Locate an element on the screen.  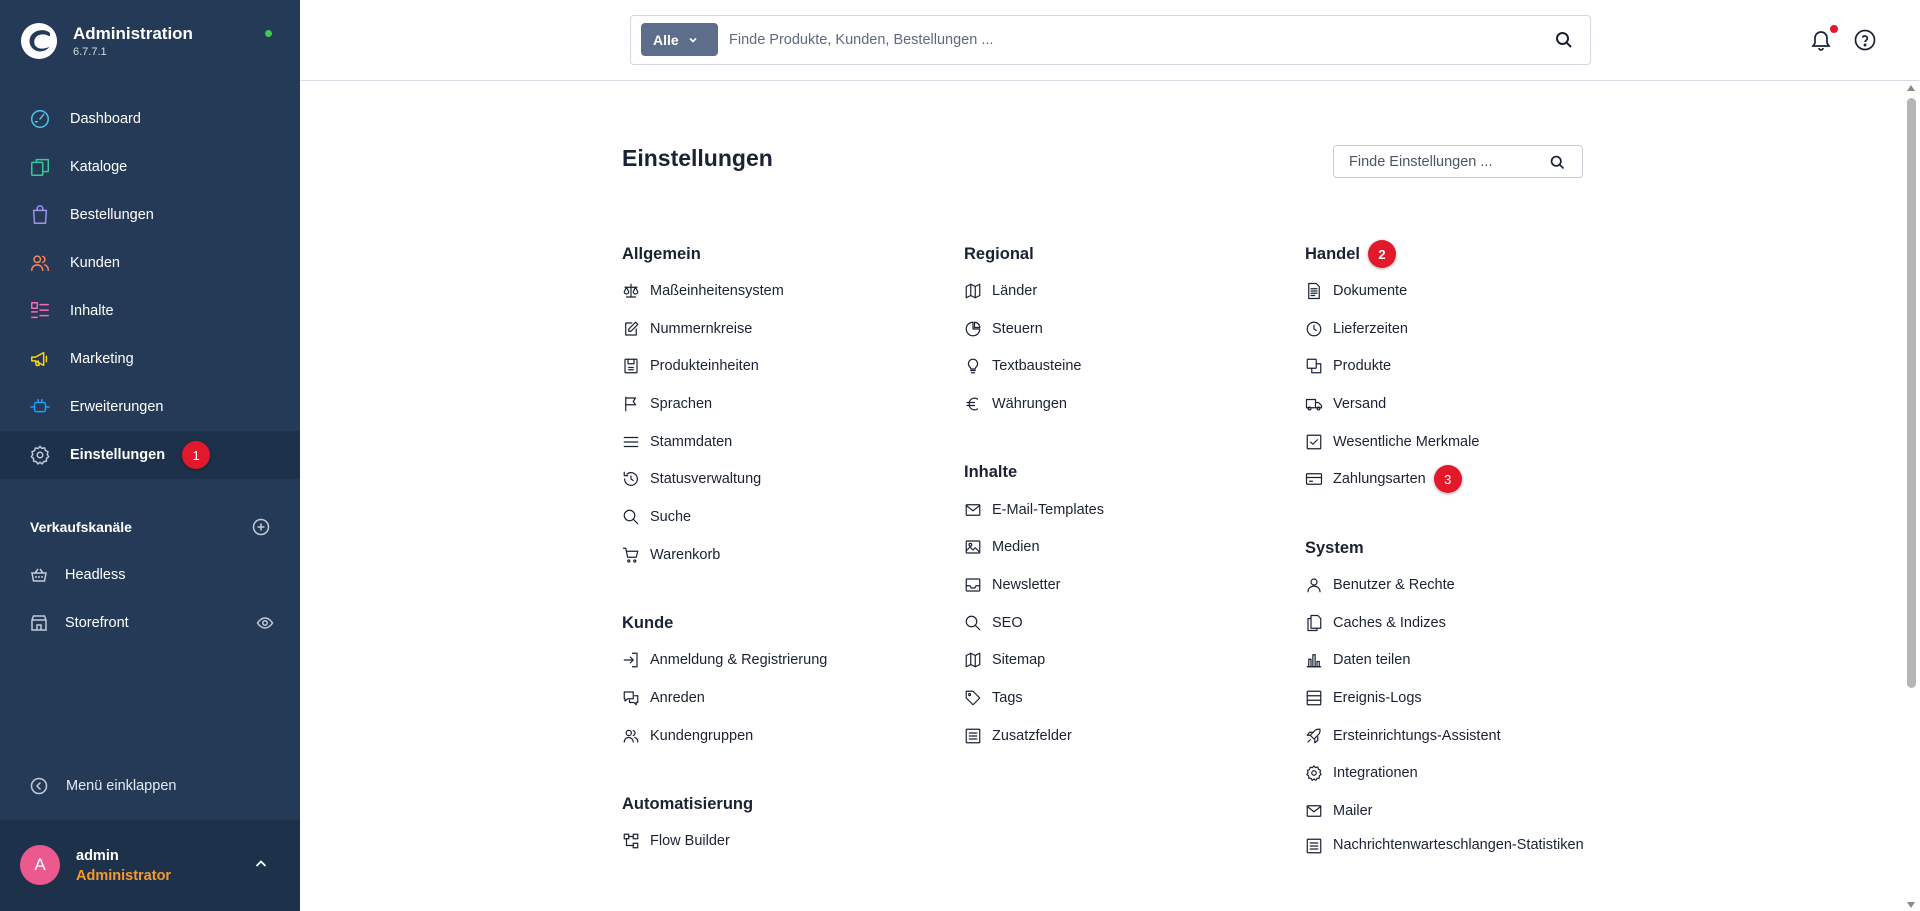
sidebar-item-bestellungen: Bestellungen is located at coordinates (150, 215).